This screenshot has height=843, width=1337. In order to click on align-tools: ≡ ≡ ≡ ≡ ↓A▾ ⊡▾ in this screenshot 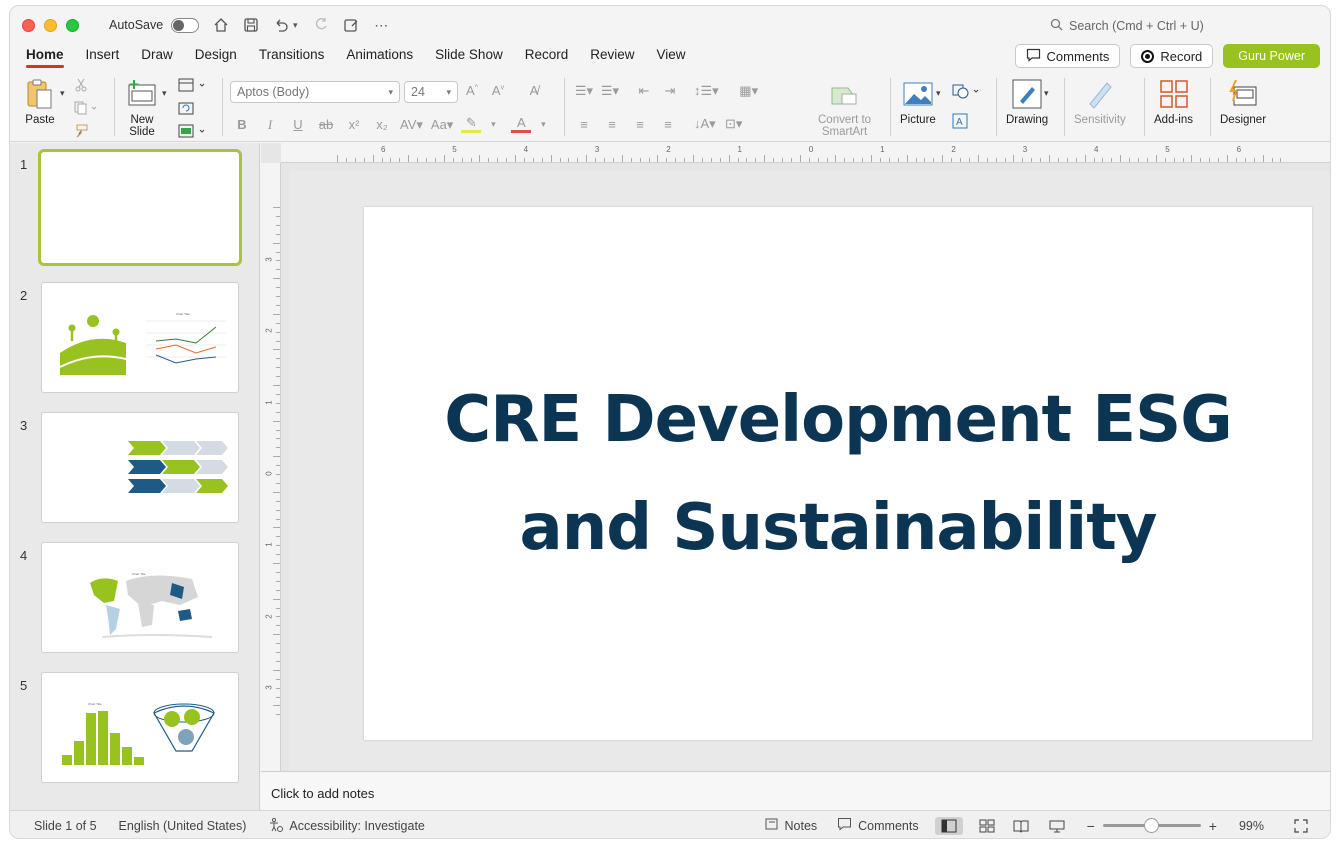, I will do `click(659, 124)`.